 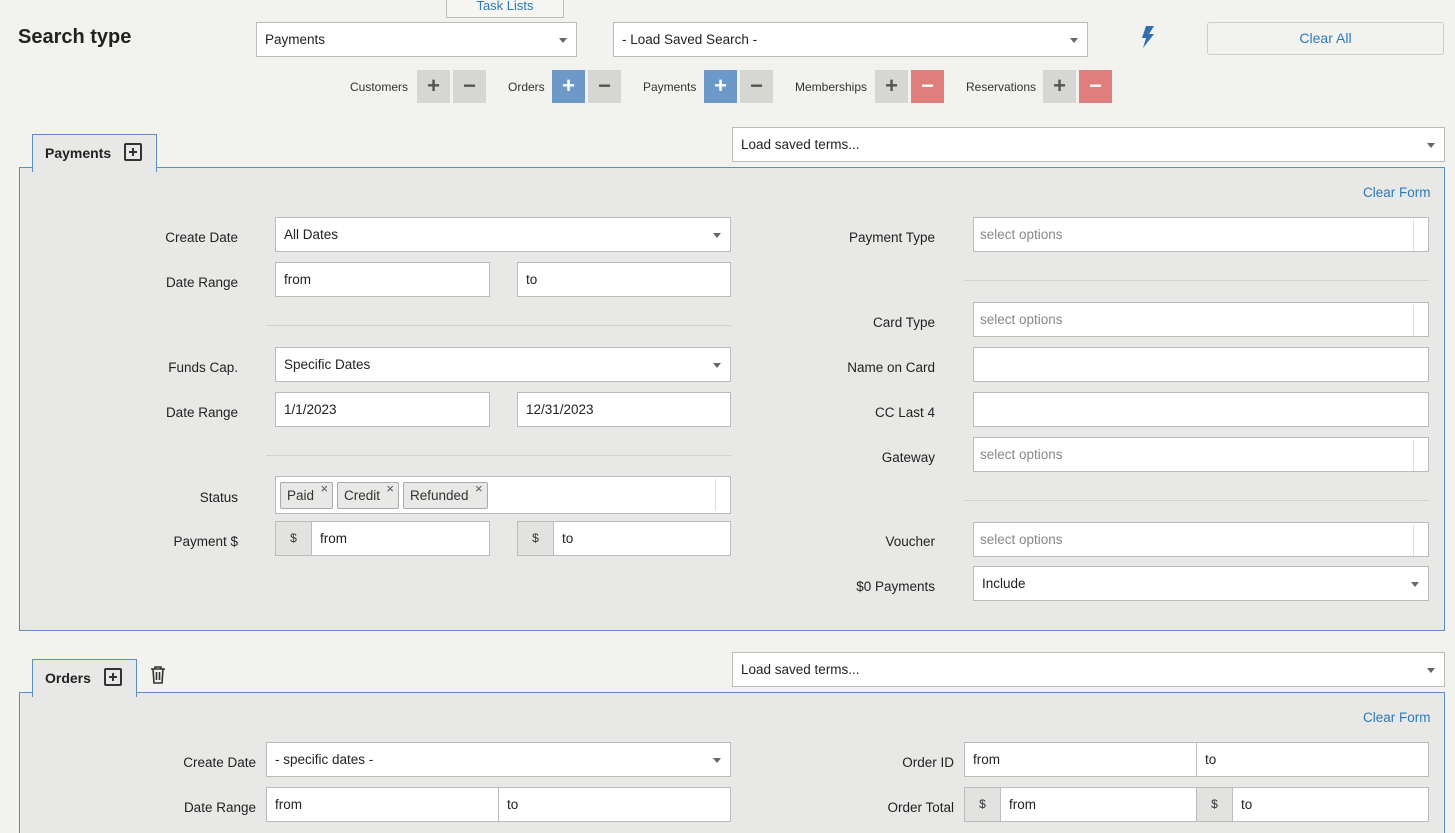 I want to click on create-date-label: Create Date, so click(x=201, y=237).